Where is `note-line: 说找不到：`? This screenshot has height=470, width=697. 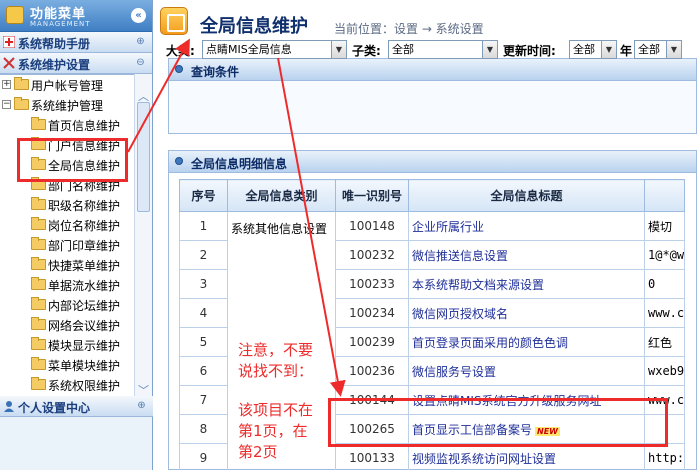
note-line: 说找不到： is located at coordinates (276, 371).